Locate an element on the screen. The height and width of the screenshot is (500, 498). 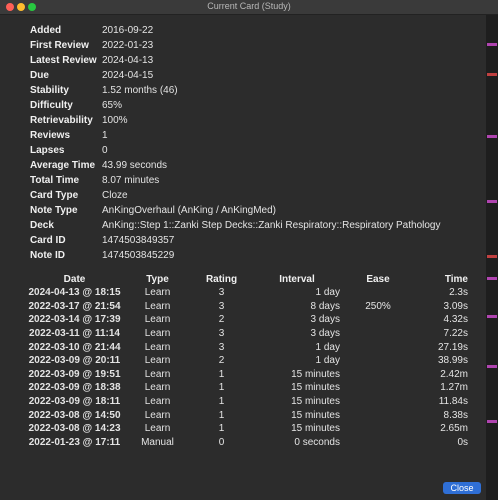
stat-value: 2016-09-22 is located at coordinates (128, 30).